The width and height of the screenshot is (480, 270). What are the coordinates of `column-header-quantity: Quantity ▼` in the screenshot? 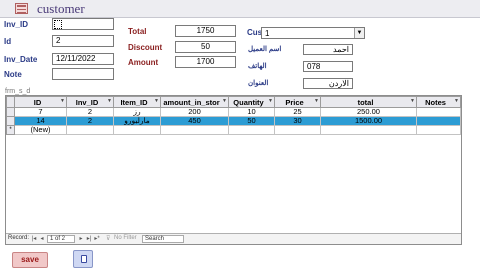 It's located at (251, 102).